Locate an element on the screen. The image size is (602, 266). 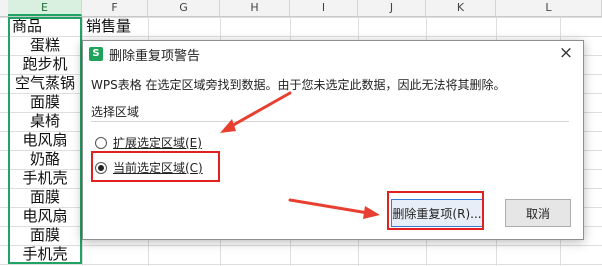
column-header-i: I is located at coordinates (324, 8).